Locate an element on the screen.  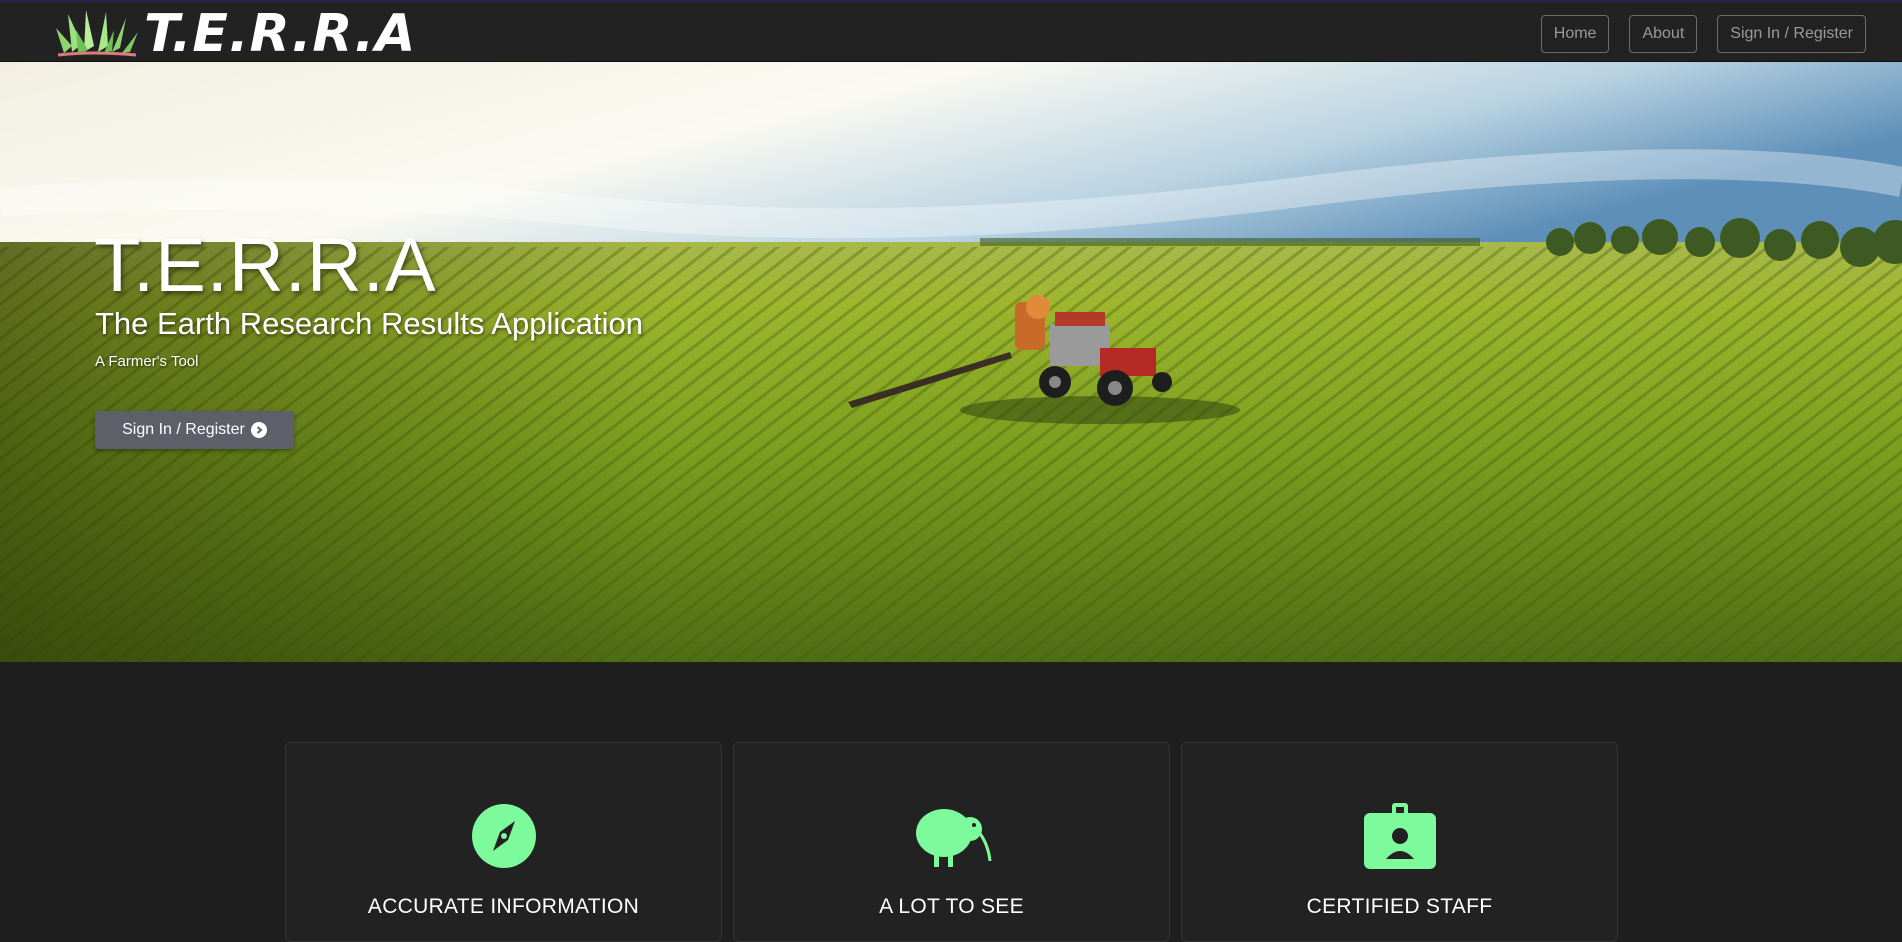
hero-sign-in-label: Sign In / Register is located at coordinates (183, 429).